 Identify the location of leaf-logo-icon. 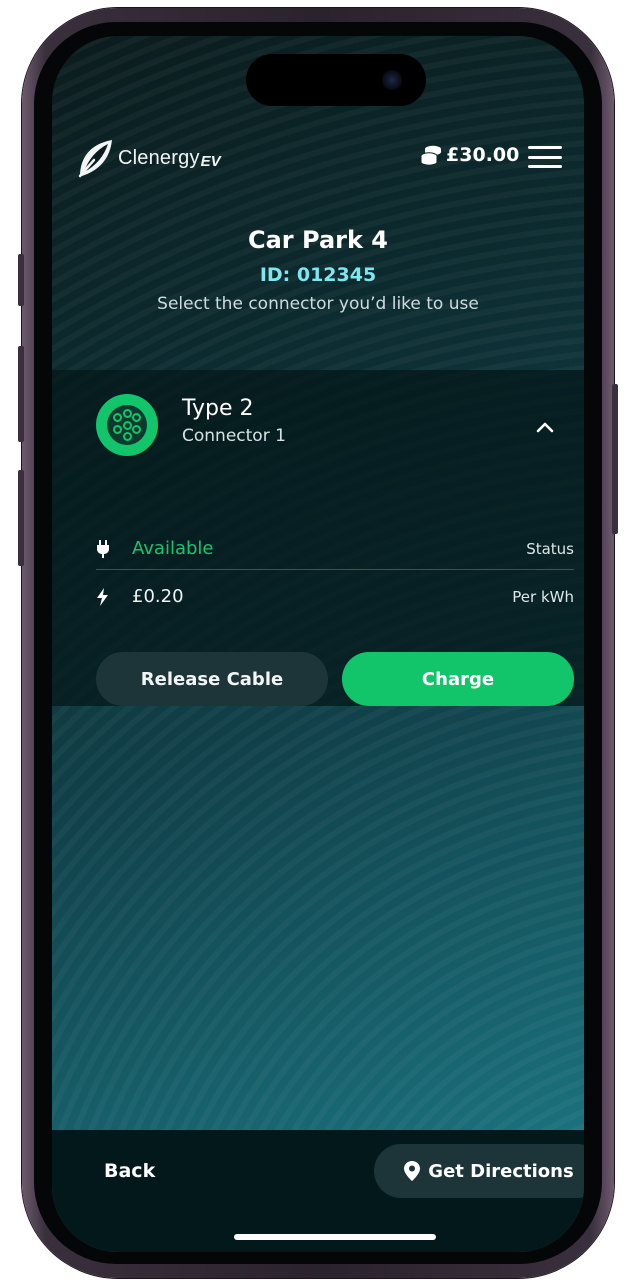
(95, 159).